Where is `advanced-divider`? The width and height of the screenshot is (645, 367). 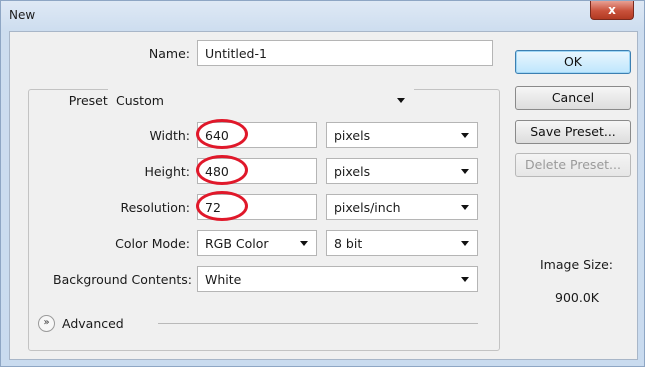
advanced-divider is located at coordinates (318, 323).